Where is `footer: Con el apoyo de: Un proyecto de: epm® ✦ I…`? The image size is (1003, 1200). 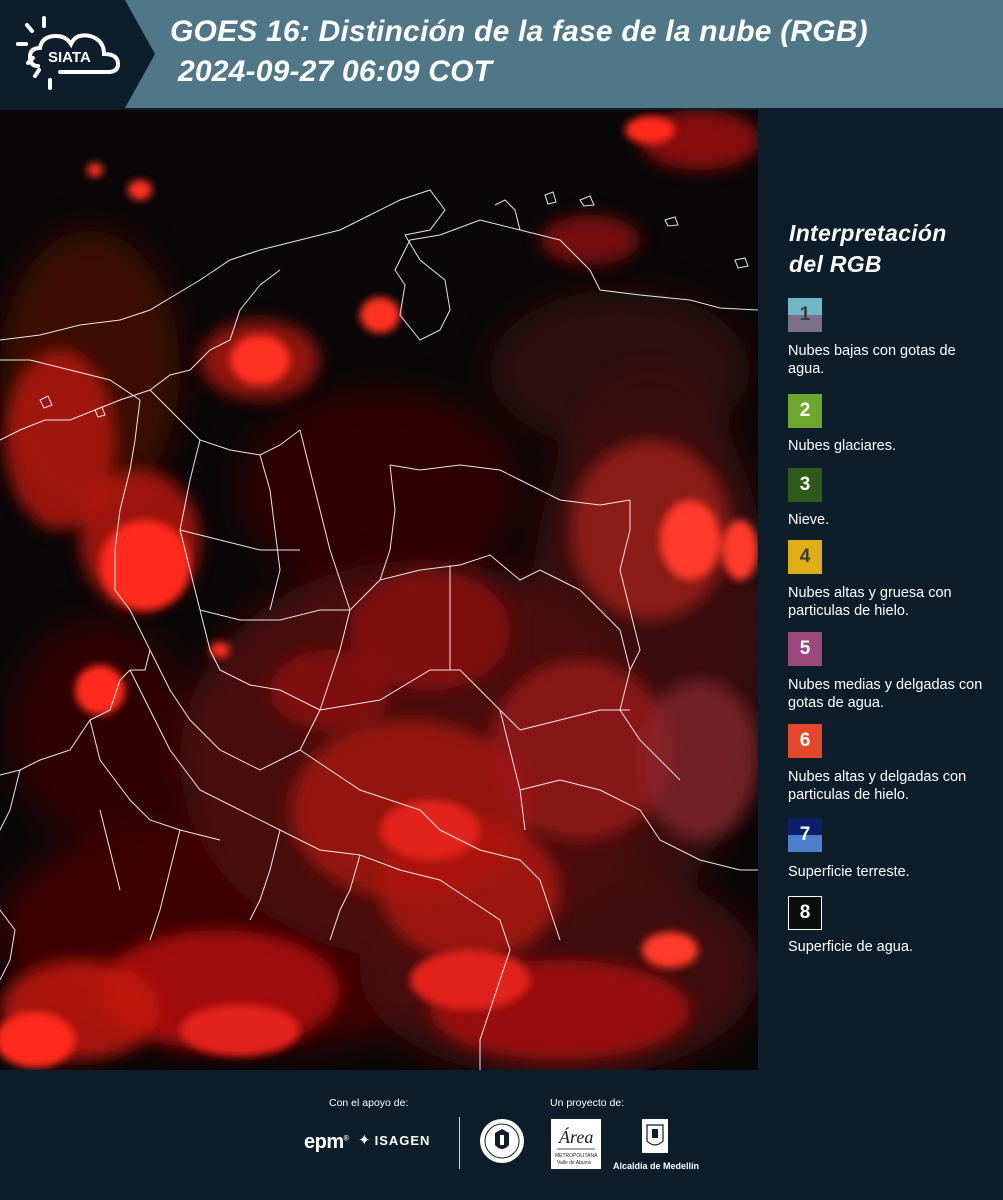
footer: Con el apoyo de: Un proyecto de: epm® ✦ I… is located at coordinates (501, 1135).